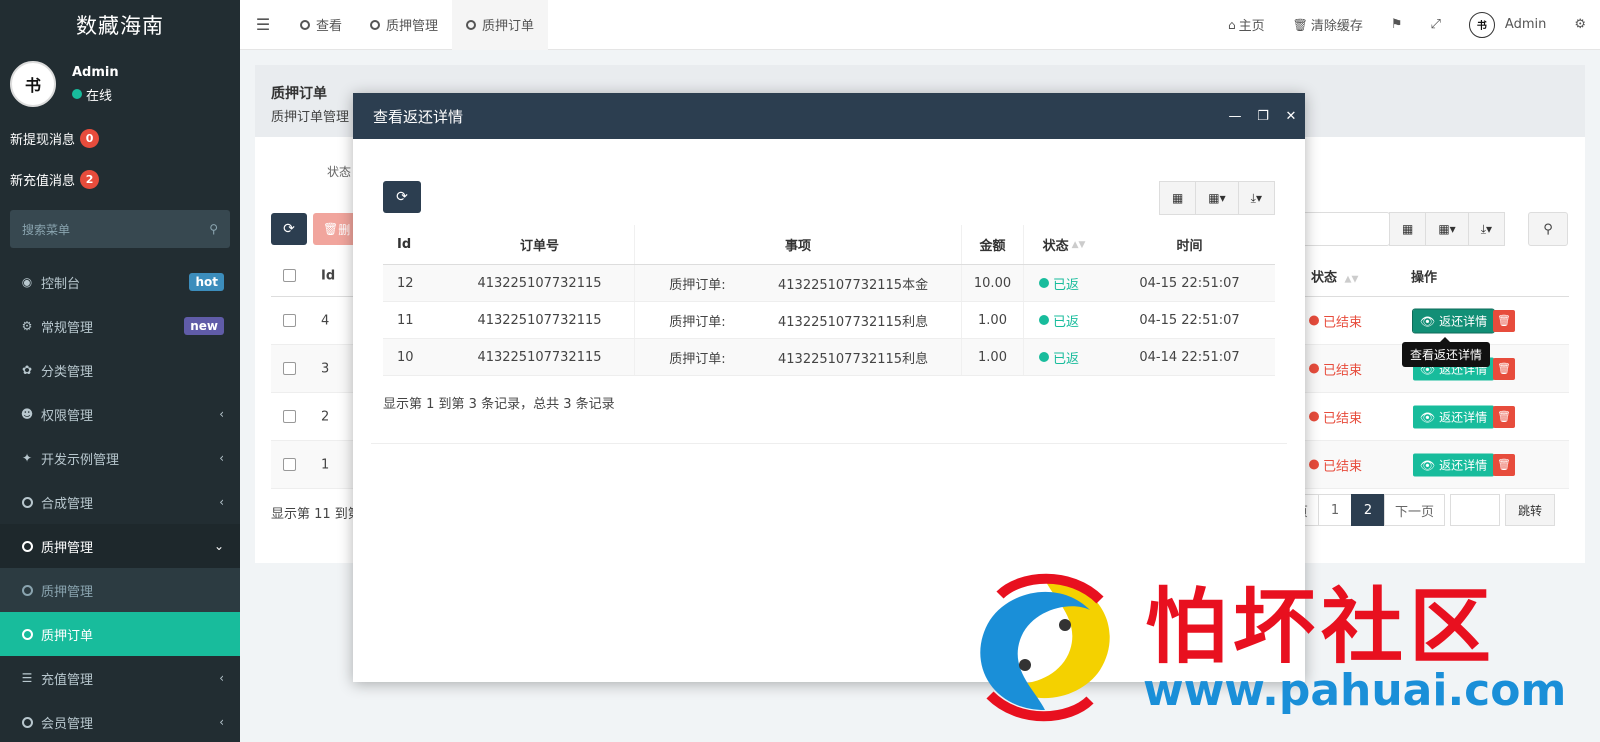  What do you see at coordinates (405, 320) in the screenshot?
I see `row-id: 11` at bounding box center [405, 320].